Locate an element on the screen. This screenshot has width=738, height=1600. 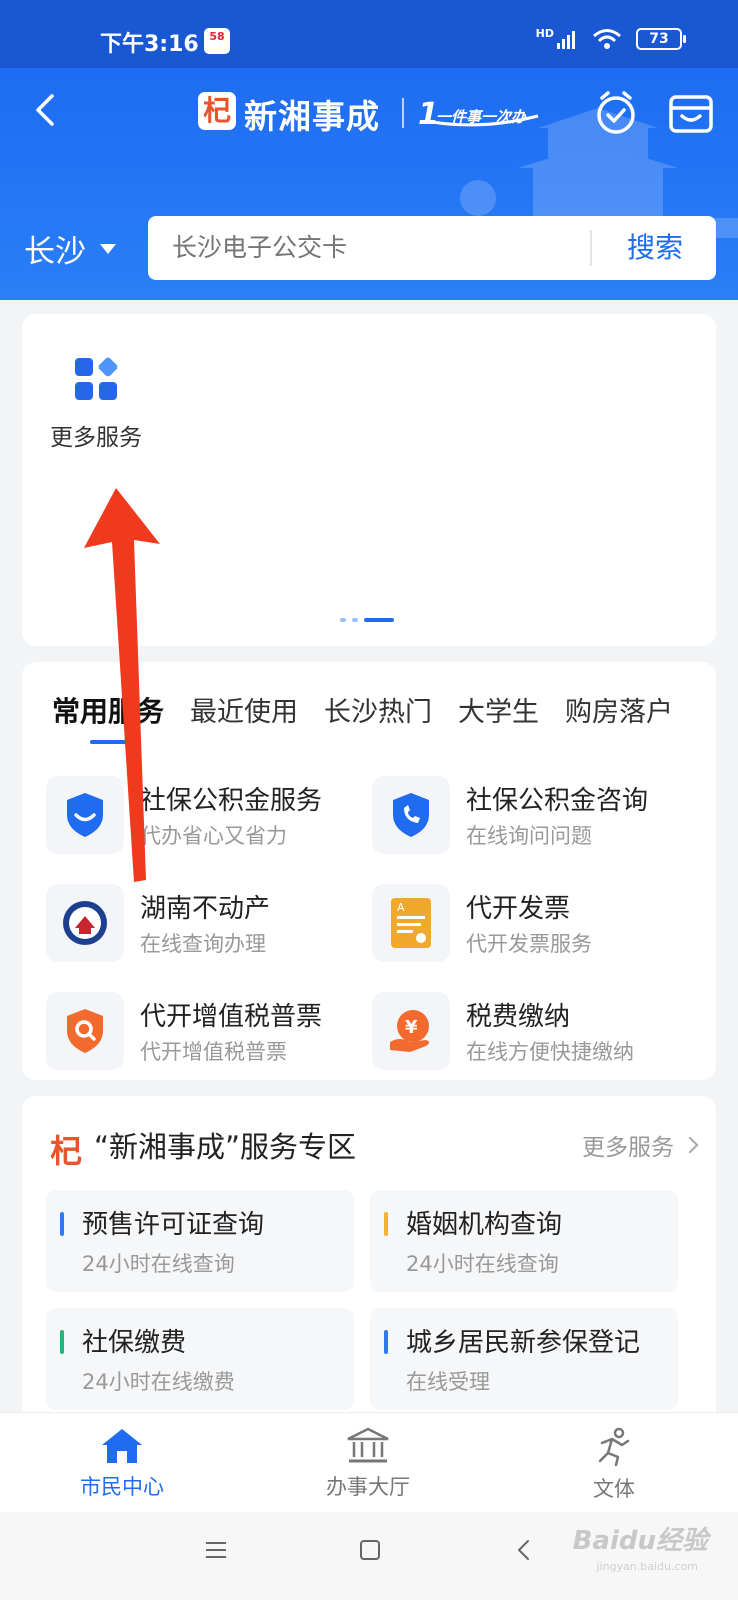
baidu-watermark-url: jingyan.baidu.com is located at coordinates (647, 1566).